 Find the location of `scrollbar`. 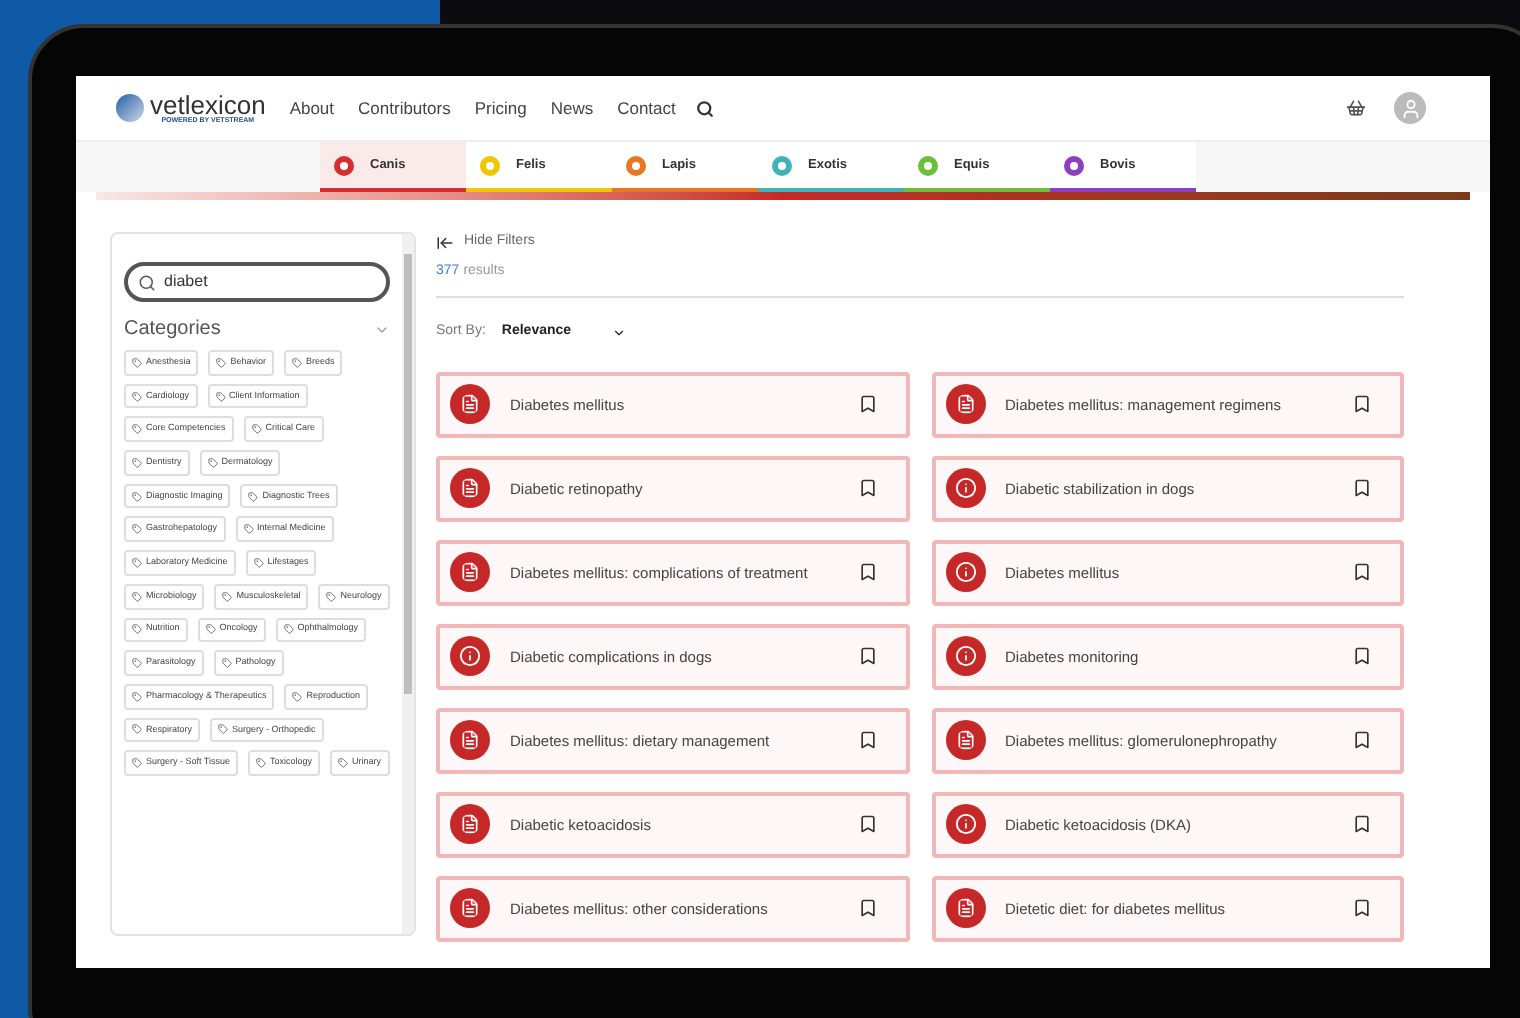

scrollbar is located at coordinates (408, 584).